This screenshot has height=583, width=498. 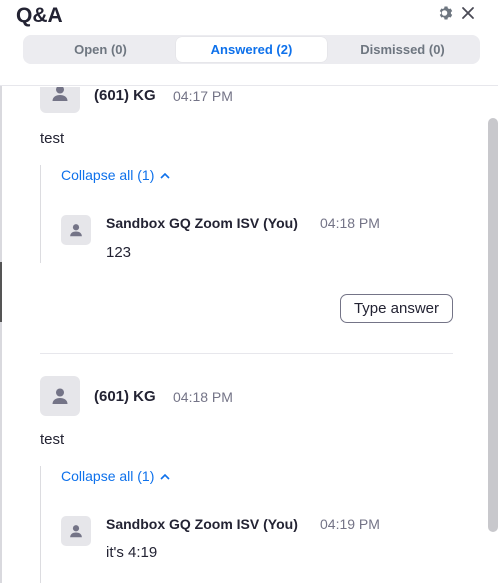 I want to click on close-icon, so click(x=468, y=13).